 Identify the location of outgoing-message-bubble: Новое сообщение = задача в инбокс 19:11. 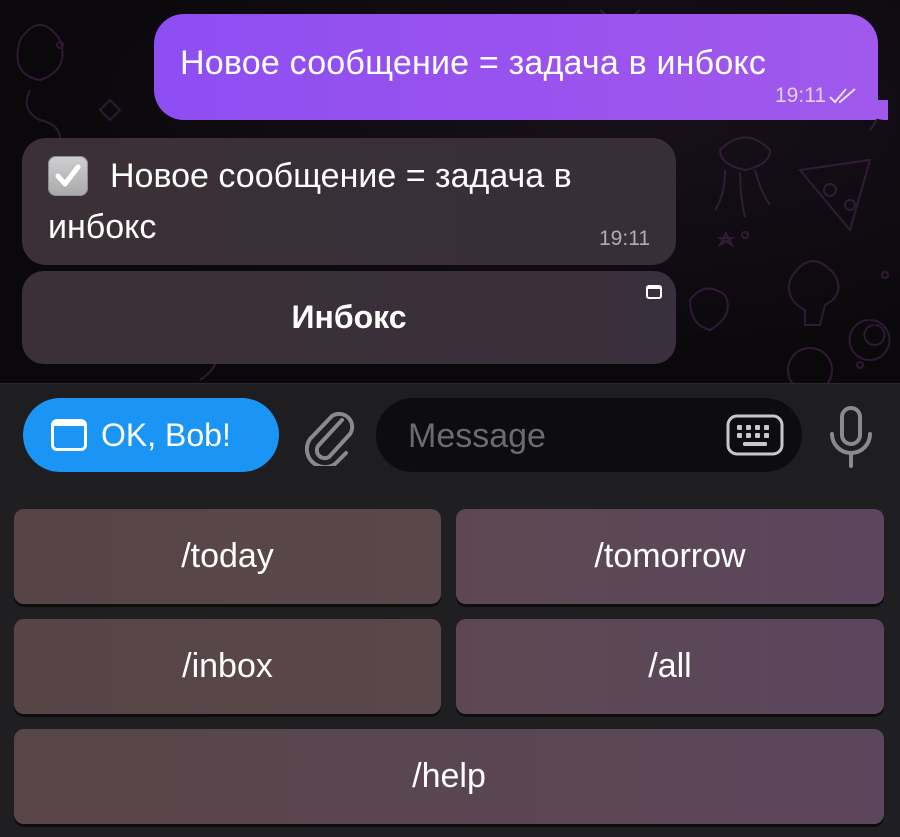
(521, 67).